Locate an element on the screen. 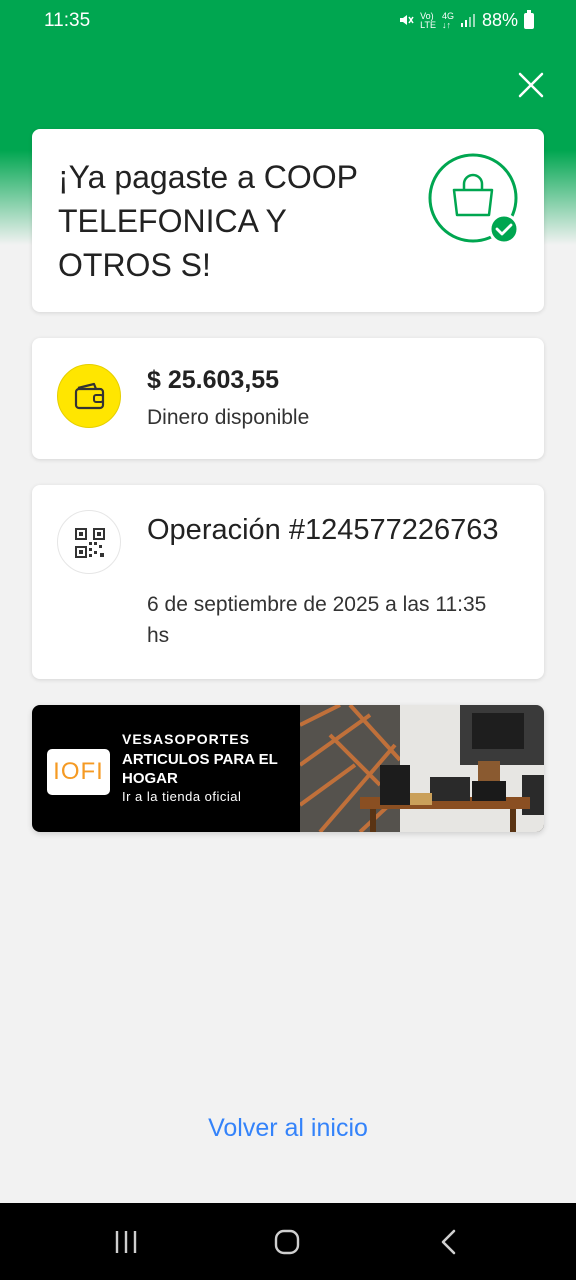 This screenshot has width=576, height=1280. qr-icon-container is located at coordinates (89, 542).